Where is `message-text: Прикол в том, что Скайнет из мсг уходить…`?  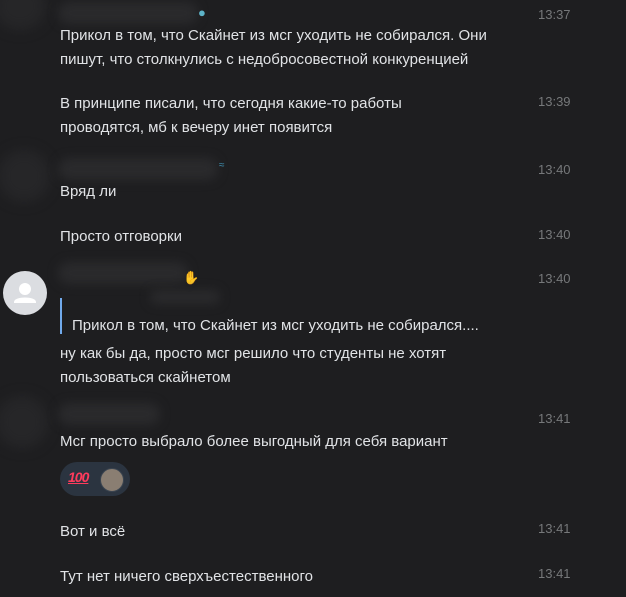 message-text: Прикол в том, что Скайнет из мсг уходить… is located at coordinates (273, 47).